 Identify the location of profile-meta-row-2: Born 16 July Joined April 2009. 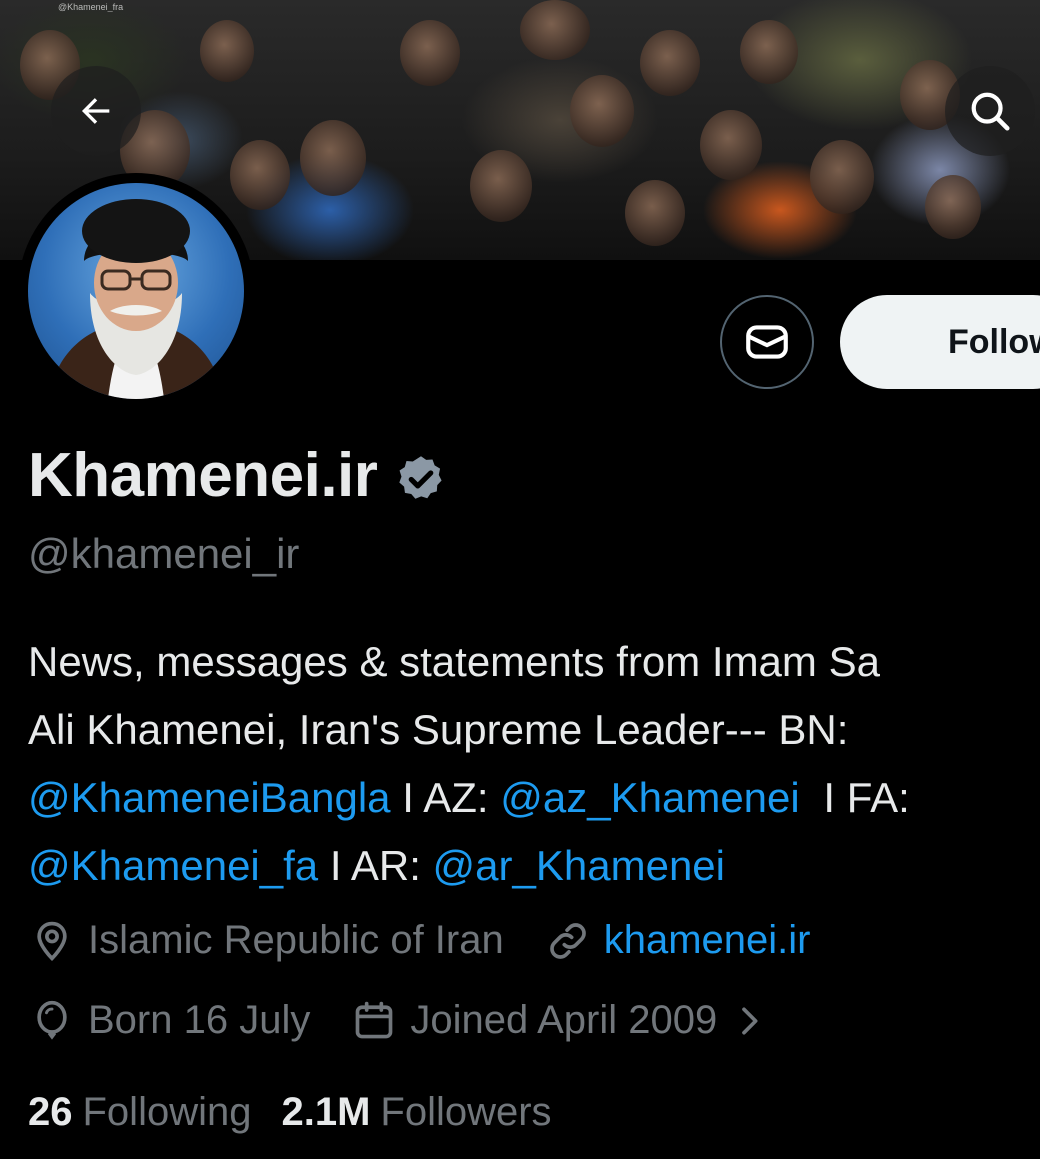
(427, 1020).